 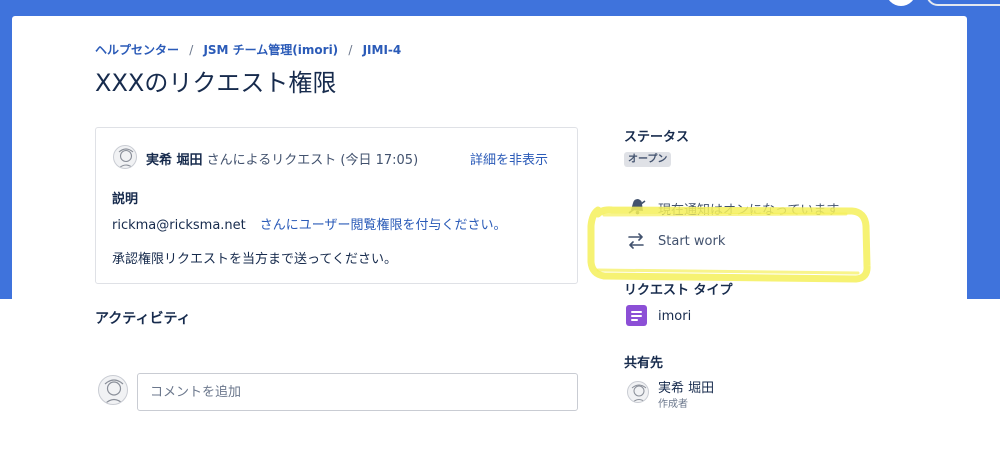 What do you see at coordinates (636, 243) in the screenshot?
I see `transition-arrows-icon` at bounding box center [636, 243].